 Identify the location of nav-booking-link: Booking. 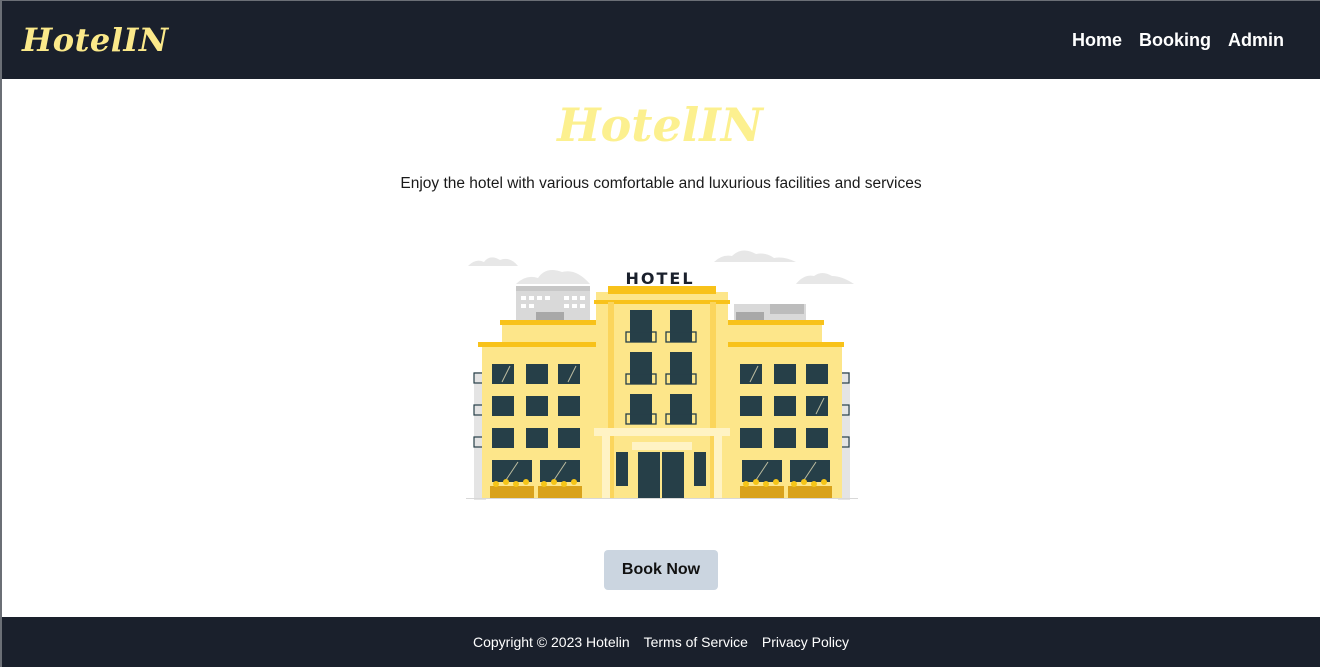
(1175, 40).